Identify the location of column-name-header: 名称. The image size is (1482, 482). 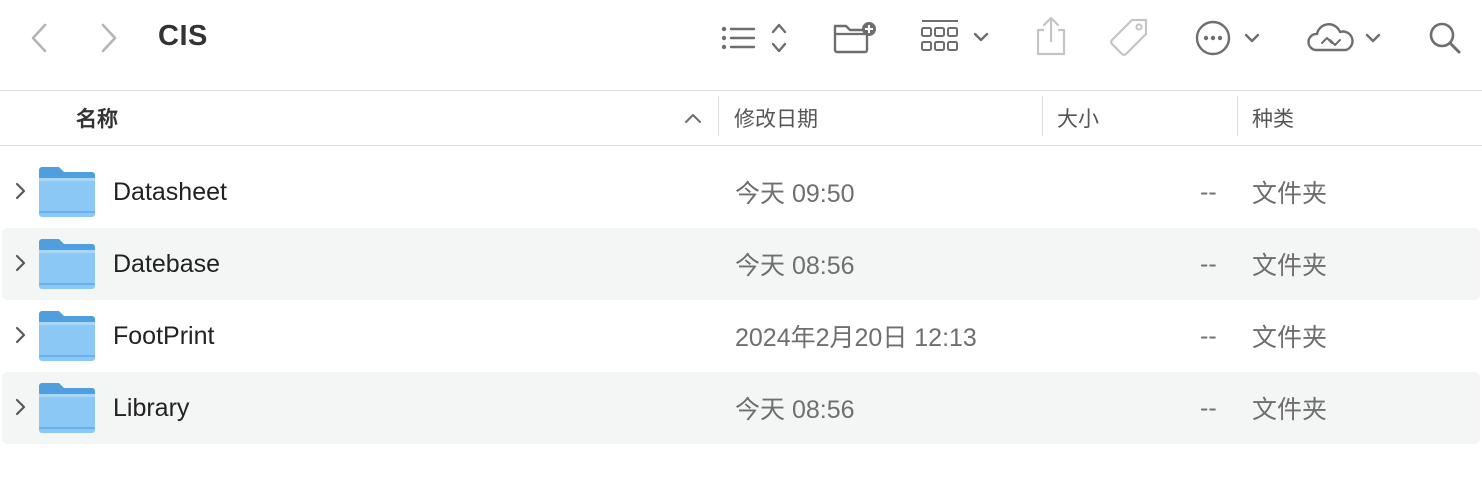
(396, 118).